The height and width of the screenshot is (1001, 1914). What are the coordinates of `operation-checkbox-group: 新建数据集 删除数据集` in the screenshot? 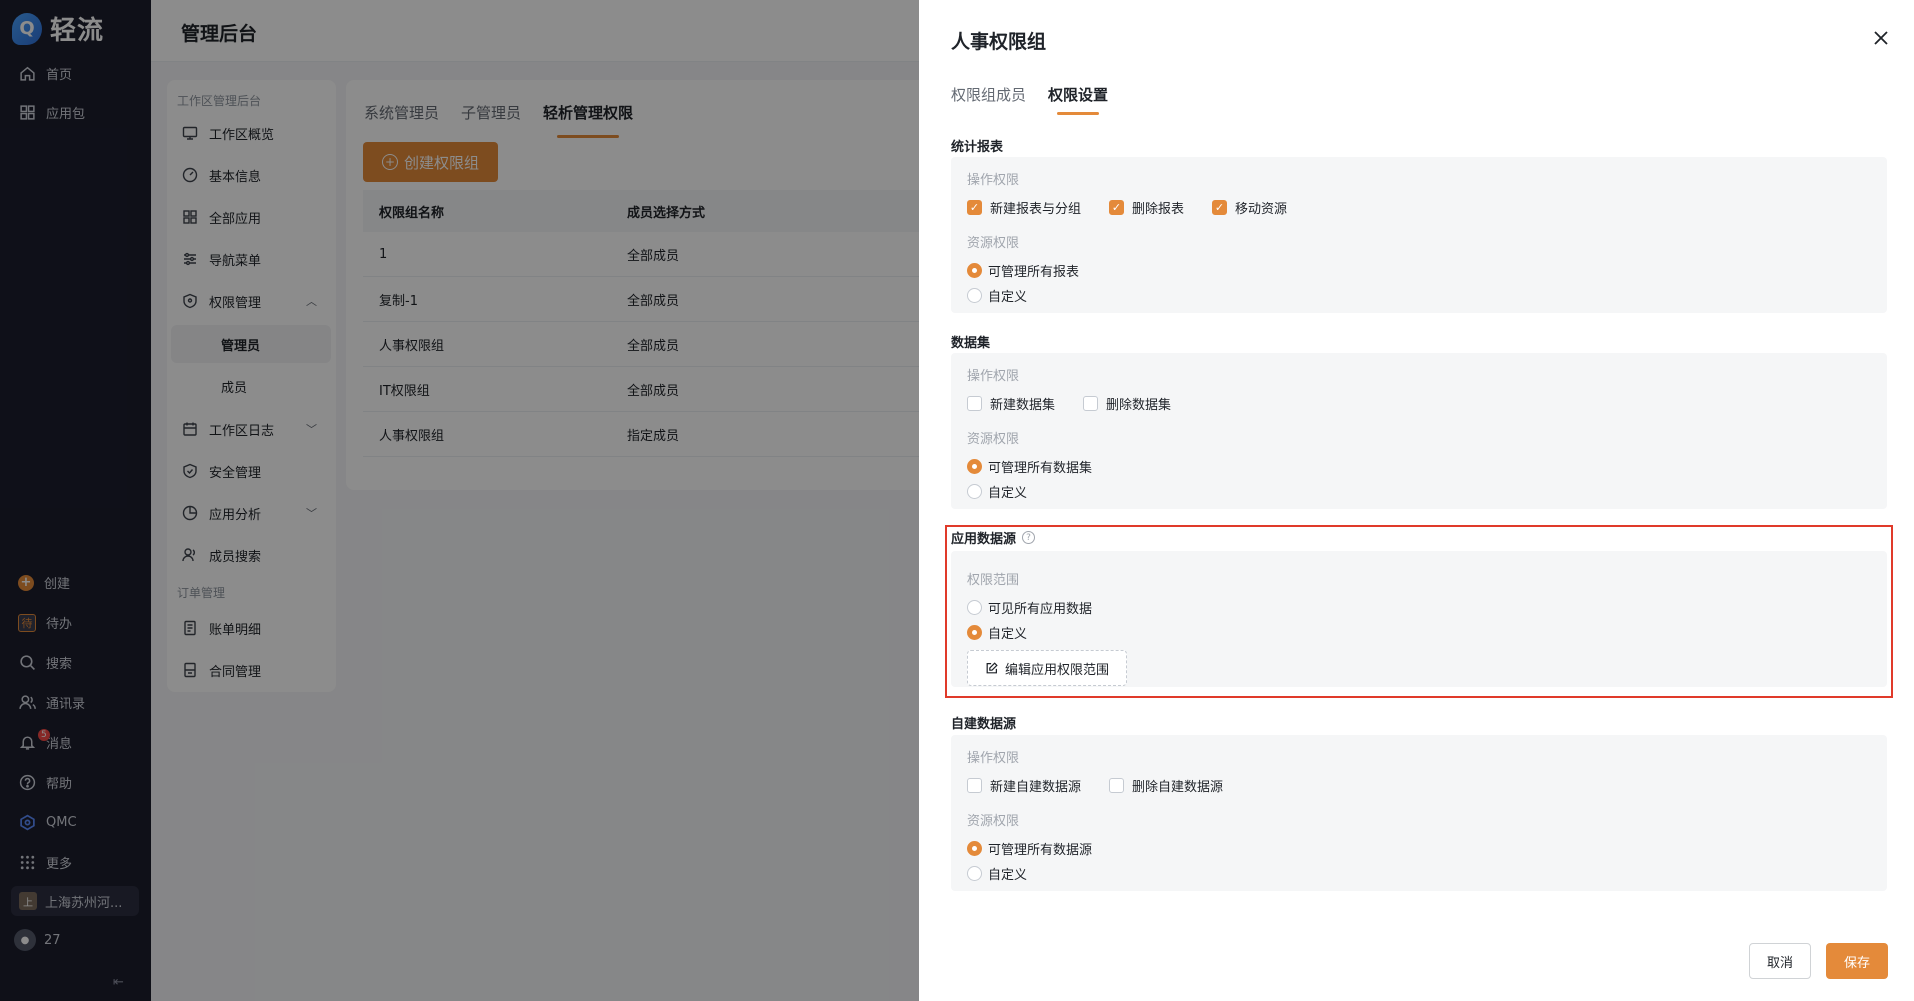 It's located at (1069, 403).